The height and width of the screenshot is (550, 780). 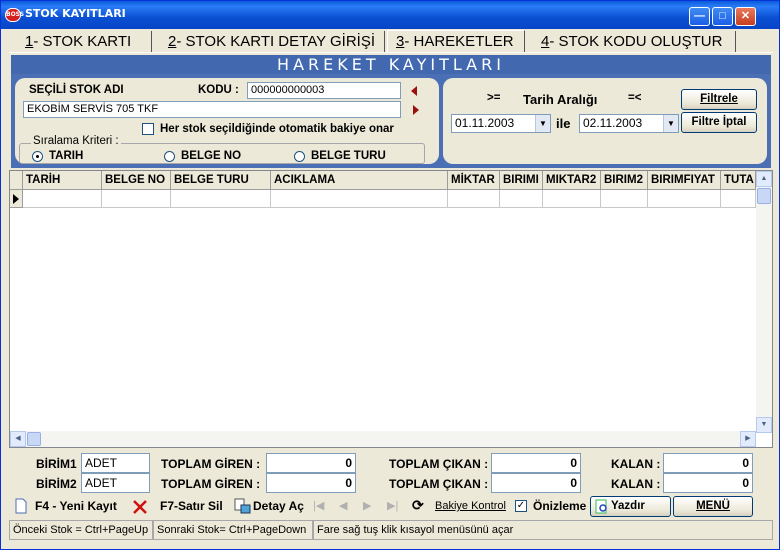 What do you see at coordinates (684, 180) in the screenshot?
I see `col-birimfiyat: BIRIMFIYAT` at bounding box center [684, 180].